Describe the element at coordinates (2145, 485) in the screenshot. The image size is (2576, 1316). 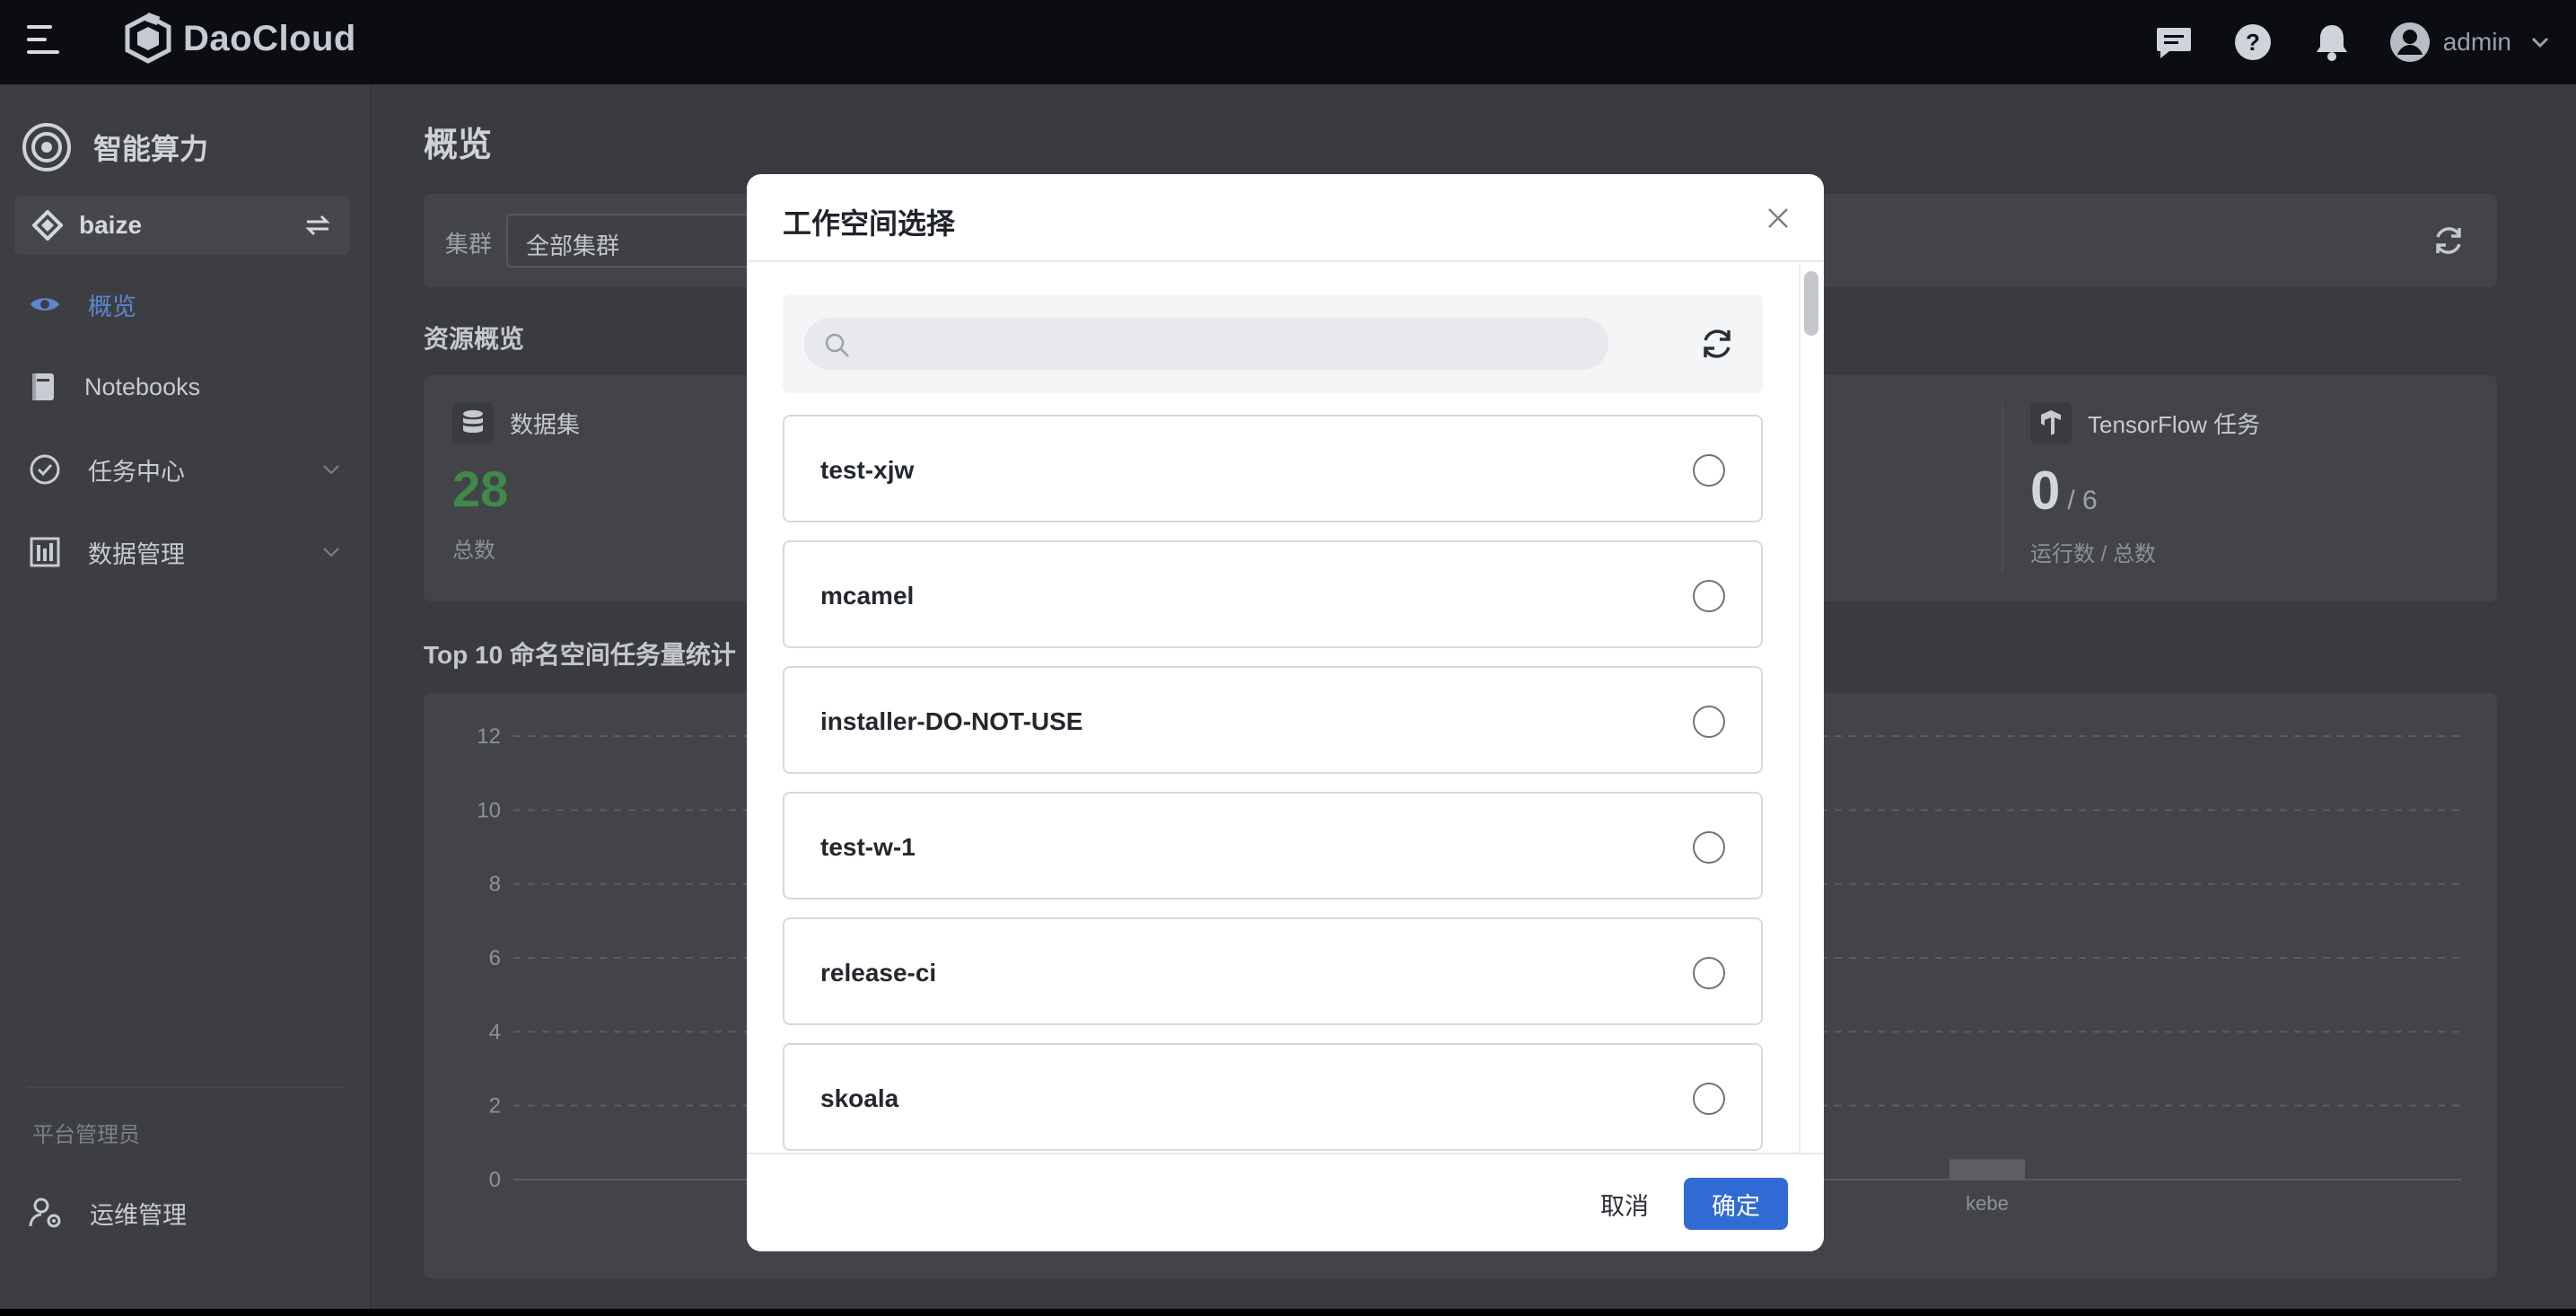
I see `tensorflow-card: TensorFlow 任务 0 / 6 运行数 / 总数` at that location.